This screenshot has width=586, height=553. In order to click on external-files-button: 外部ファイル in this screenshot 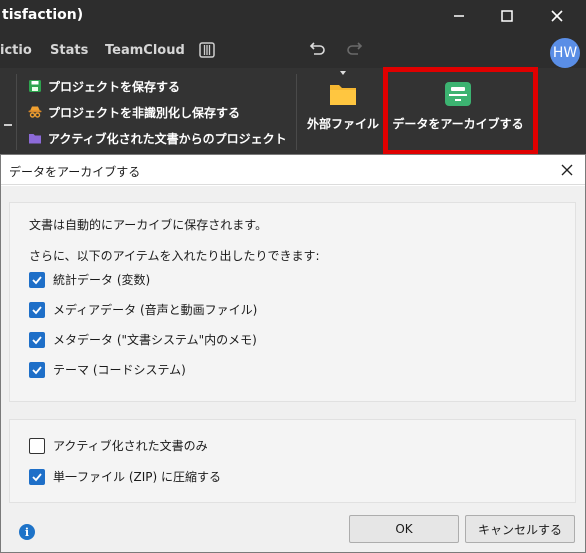, I will do `click(343, 106)`.